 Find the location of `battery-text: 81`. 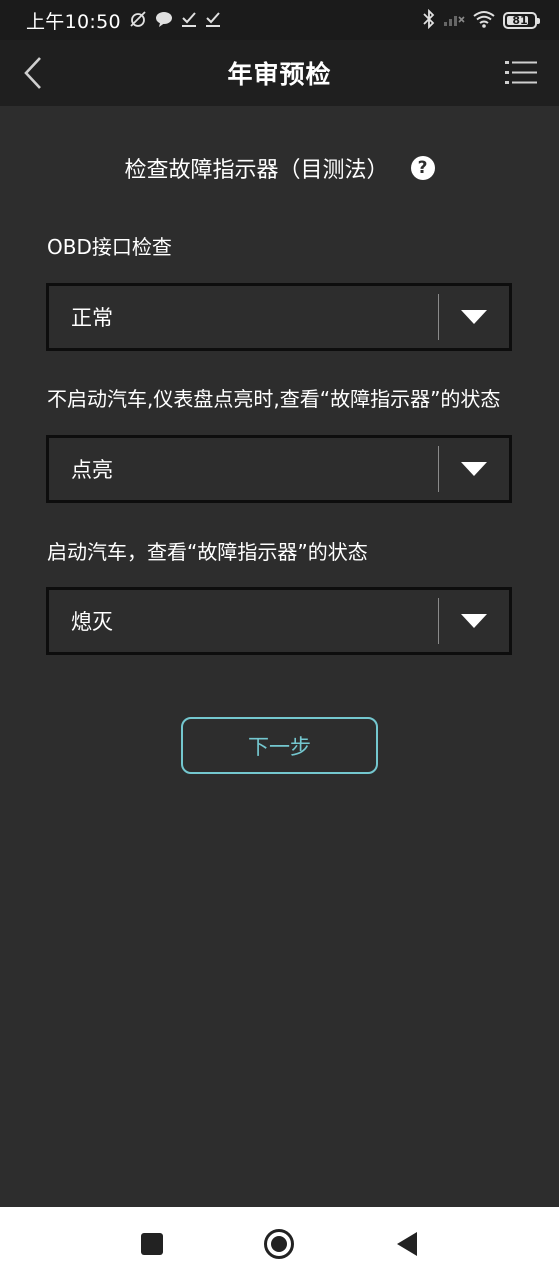

battery-text: 81 is located at coordinates (520, 20).